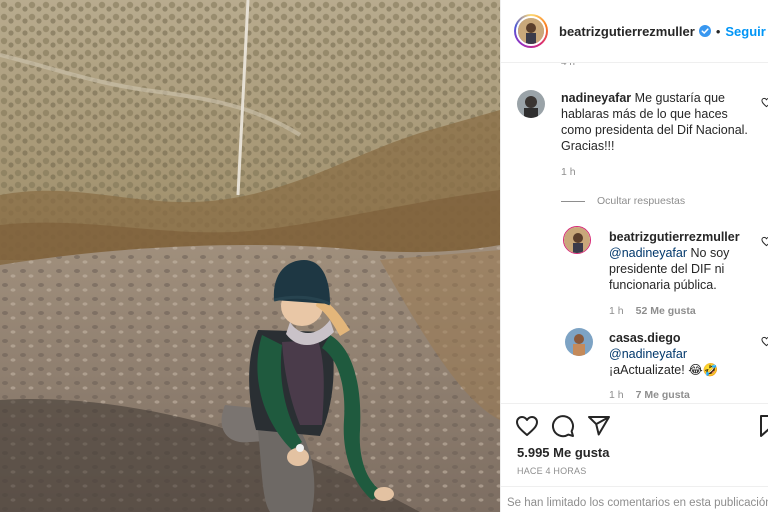 This screenshot has height=512, width=768. Describe the element at coordinates (674, 237) in the screenshot. I see `reply-username: beatrizgutierrezmuller` at that location.